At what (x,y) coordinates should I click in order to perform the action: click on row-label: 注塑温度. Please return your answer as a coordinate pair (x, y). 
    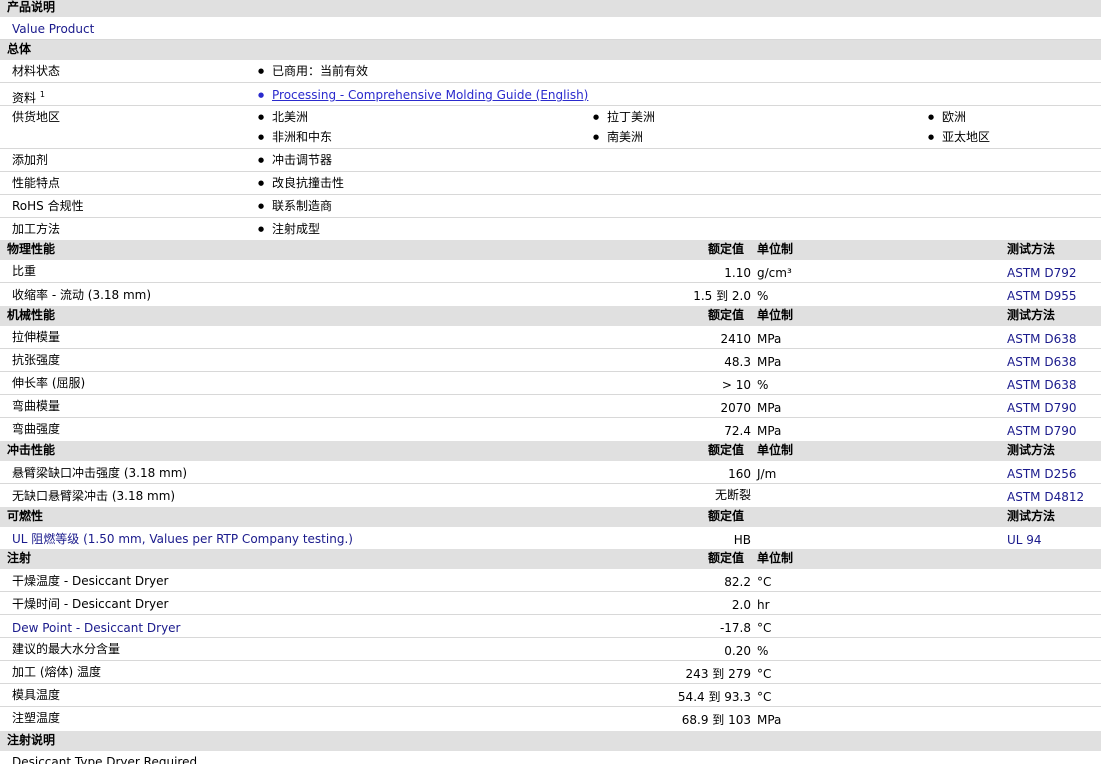
    Looking at the image, I should click on (36, 718).